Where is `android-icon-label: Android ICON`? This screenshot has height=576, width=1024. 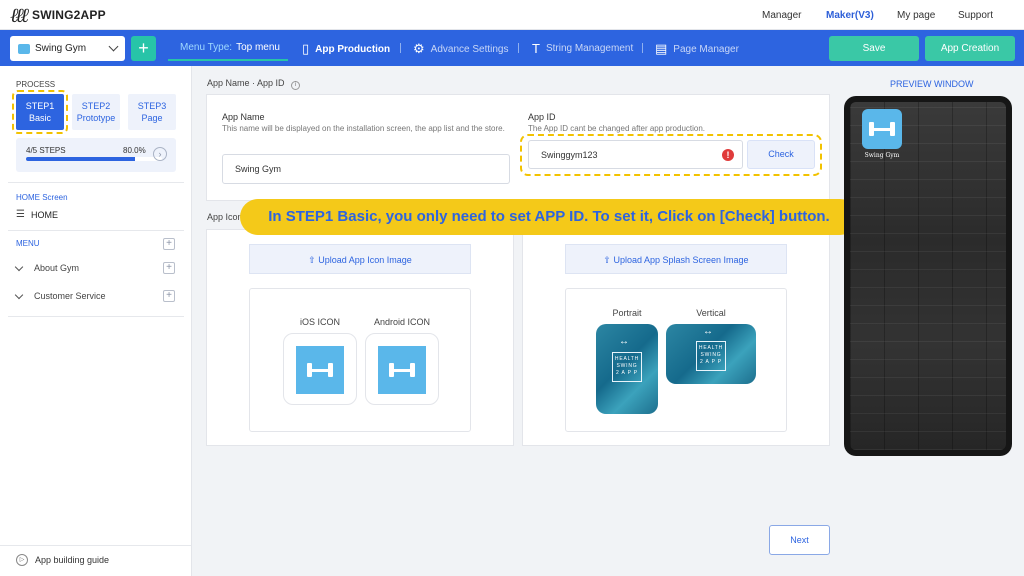 android-icon-label: Android ICON is located at coordinates (402, 322).